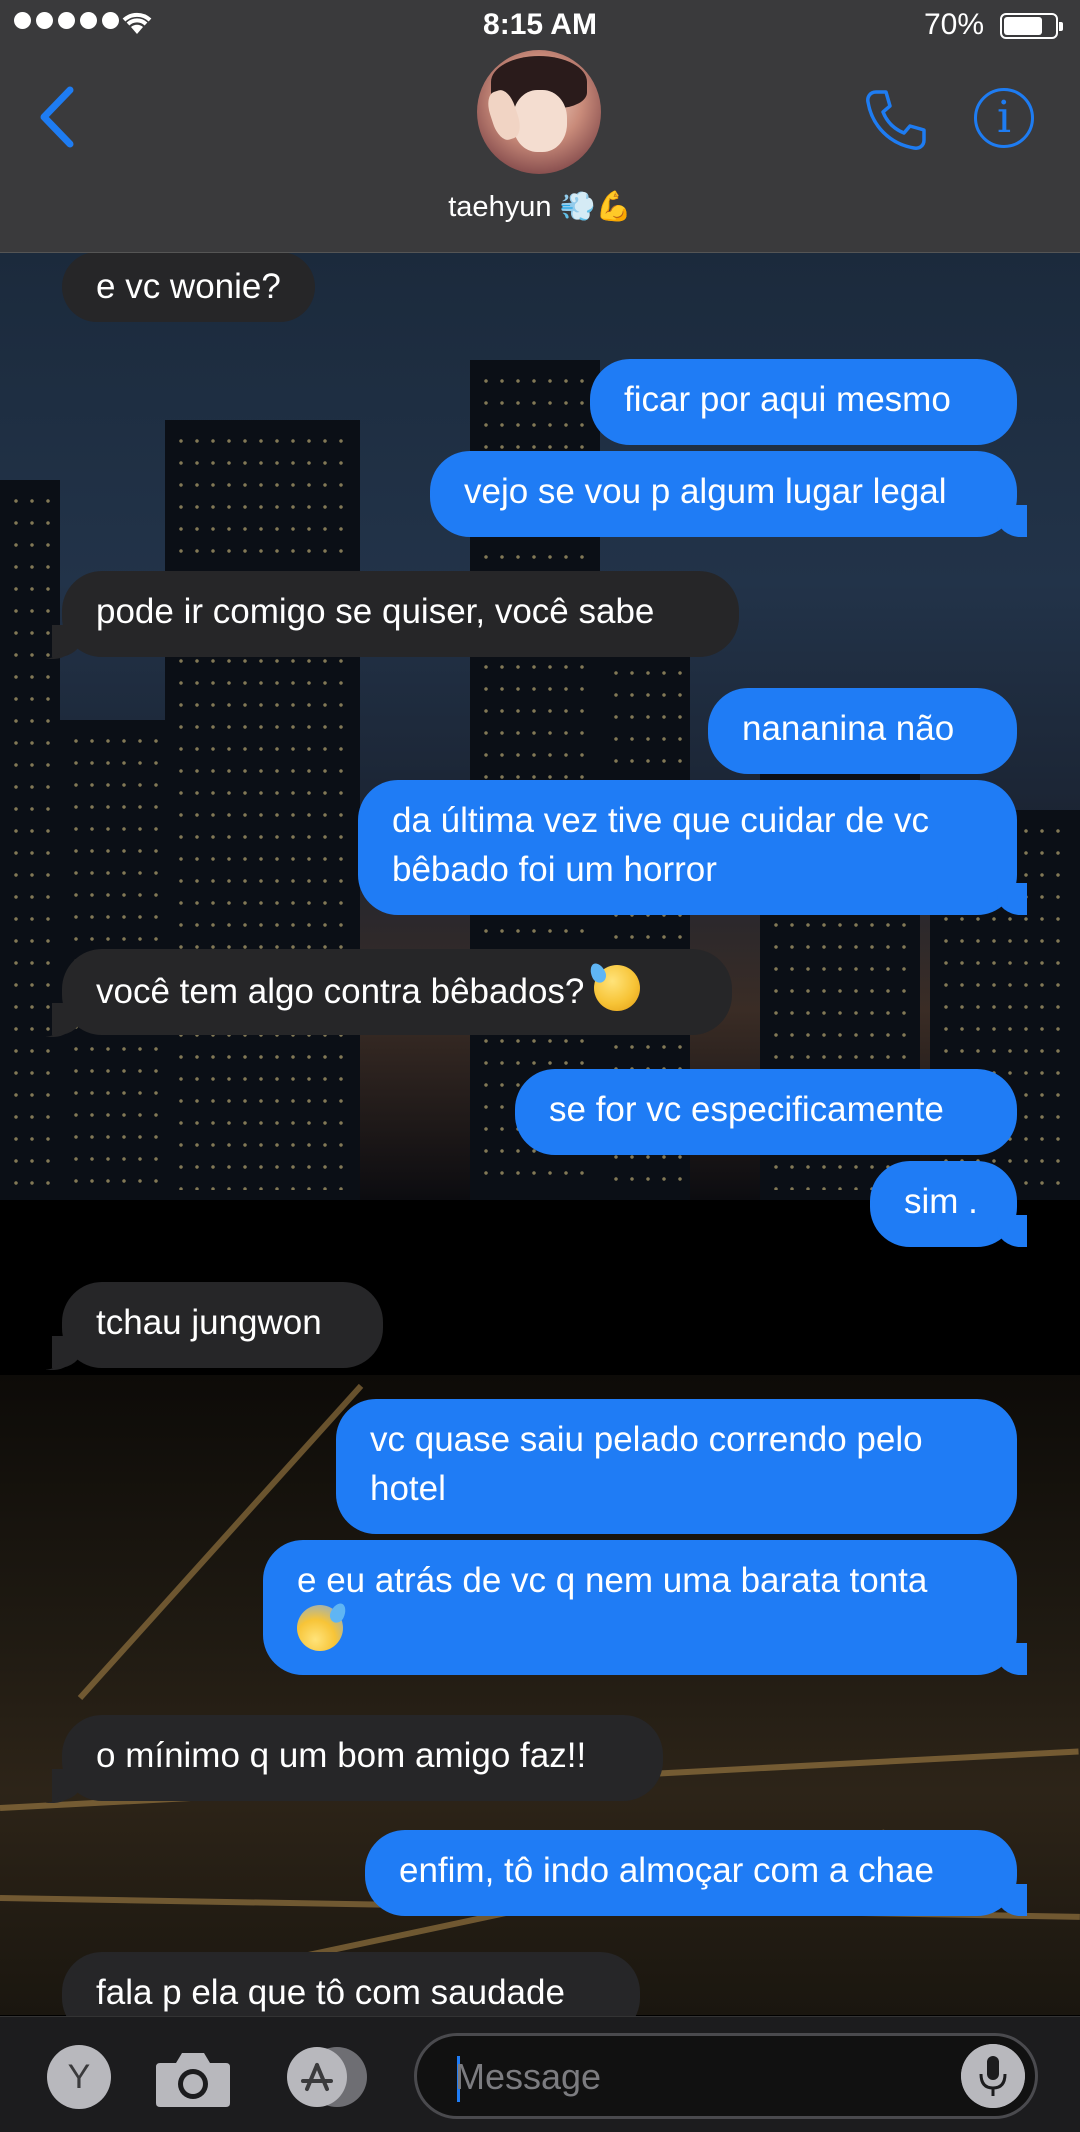  I want to click on contact-avatar, so click(539, 112).